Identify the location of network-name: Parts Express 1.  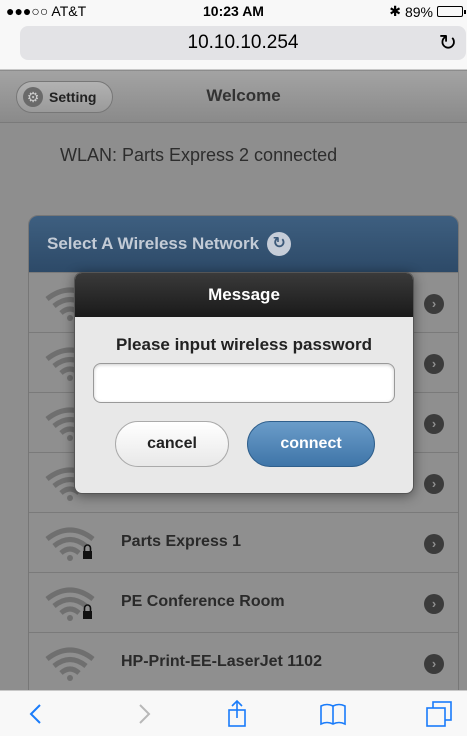
(181, 541).